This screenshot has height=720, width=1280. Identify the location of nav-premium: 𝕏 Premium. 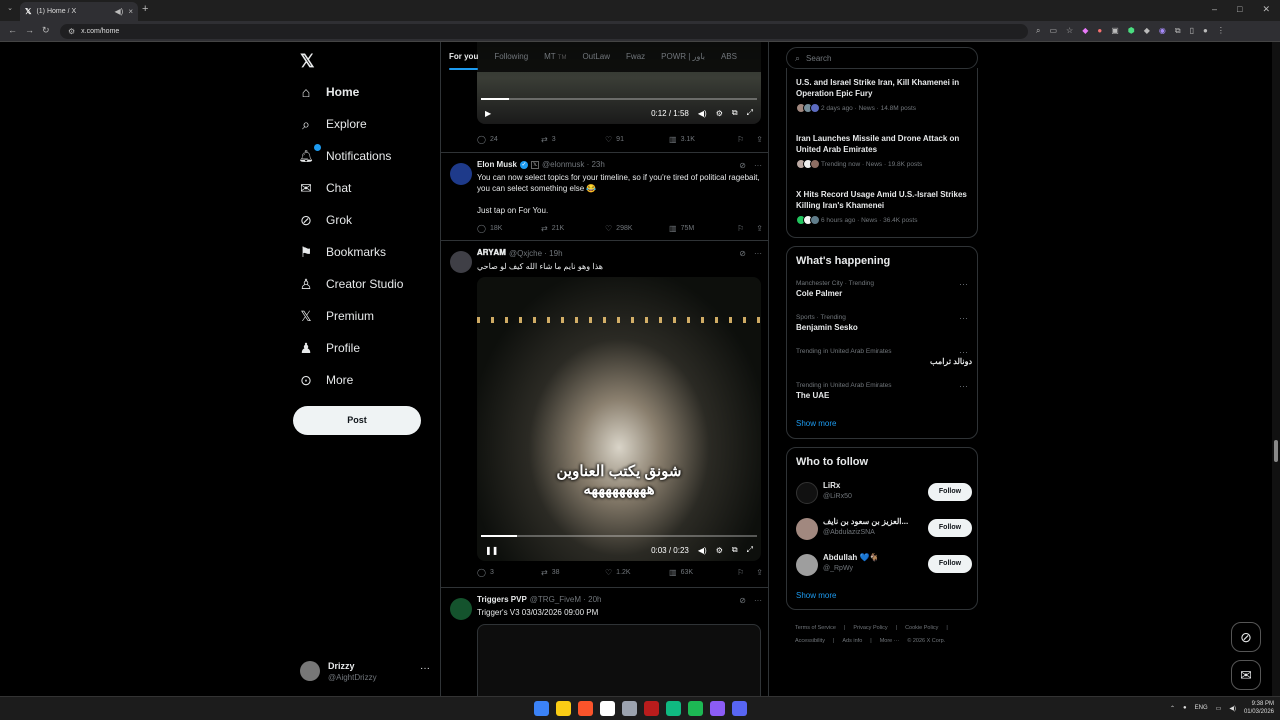
(336, 316).